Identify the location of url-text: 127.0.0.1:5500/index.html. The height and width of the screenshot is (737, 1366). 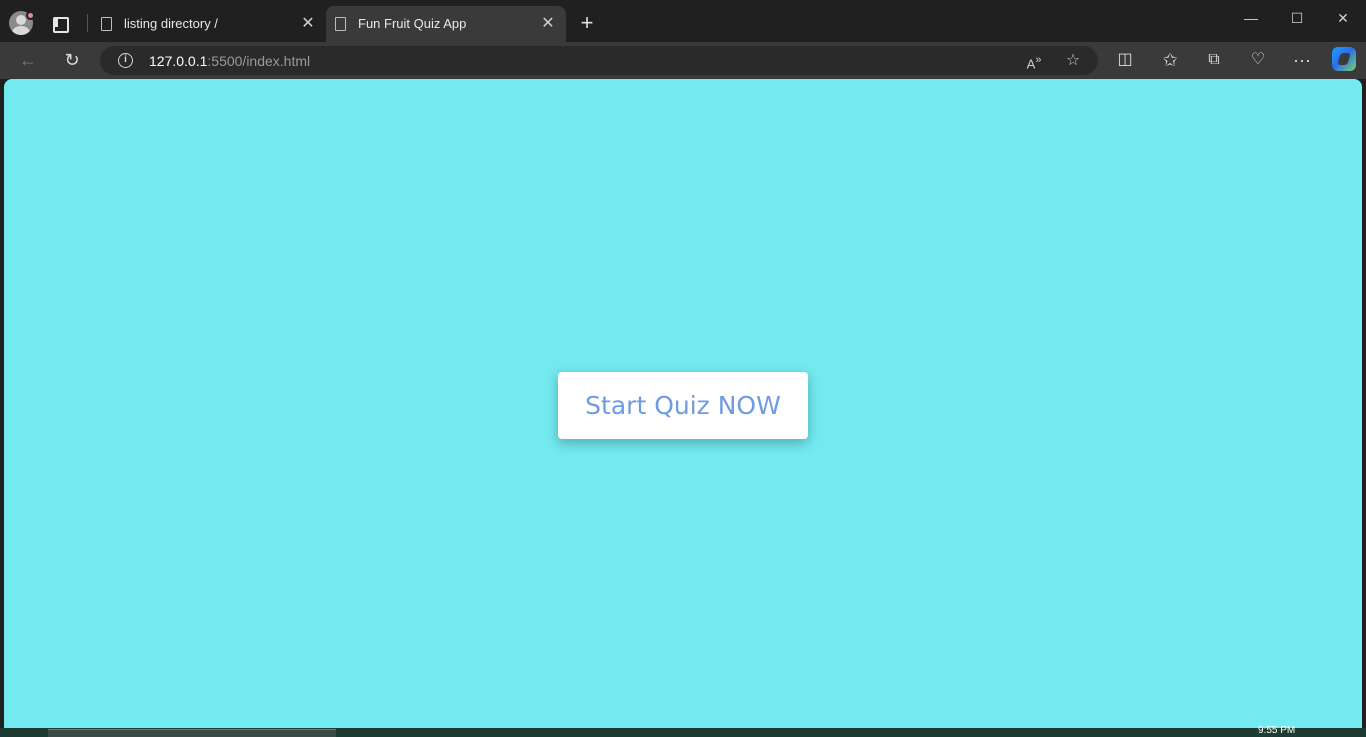
(229, 61).